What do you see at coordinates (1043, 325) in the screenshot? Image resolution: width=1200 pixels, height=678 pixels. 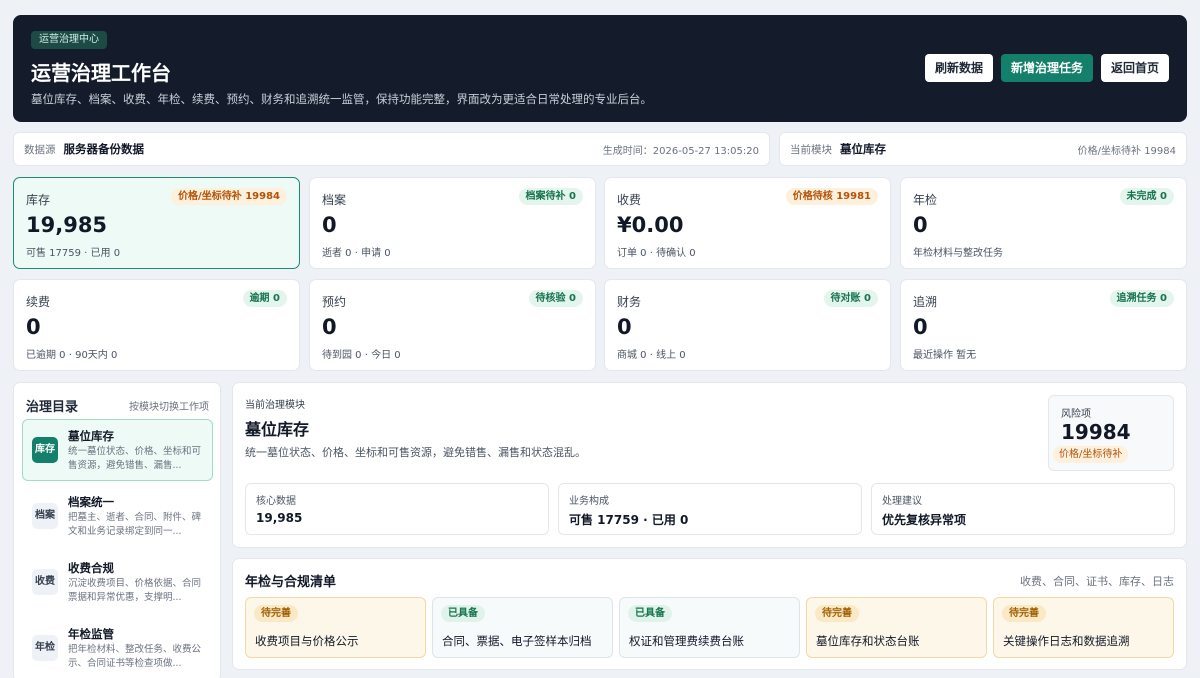 I see `stat-card-trace: 追溯 追溯任务 0 0 最近操作 暂无` at bounding box center [1043, 325].